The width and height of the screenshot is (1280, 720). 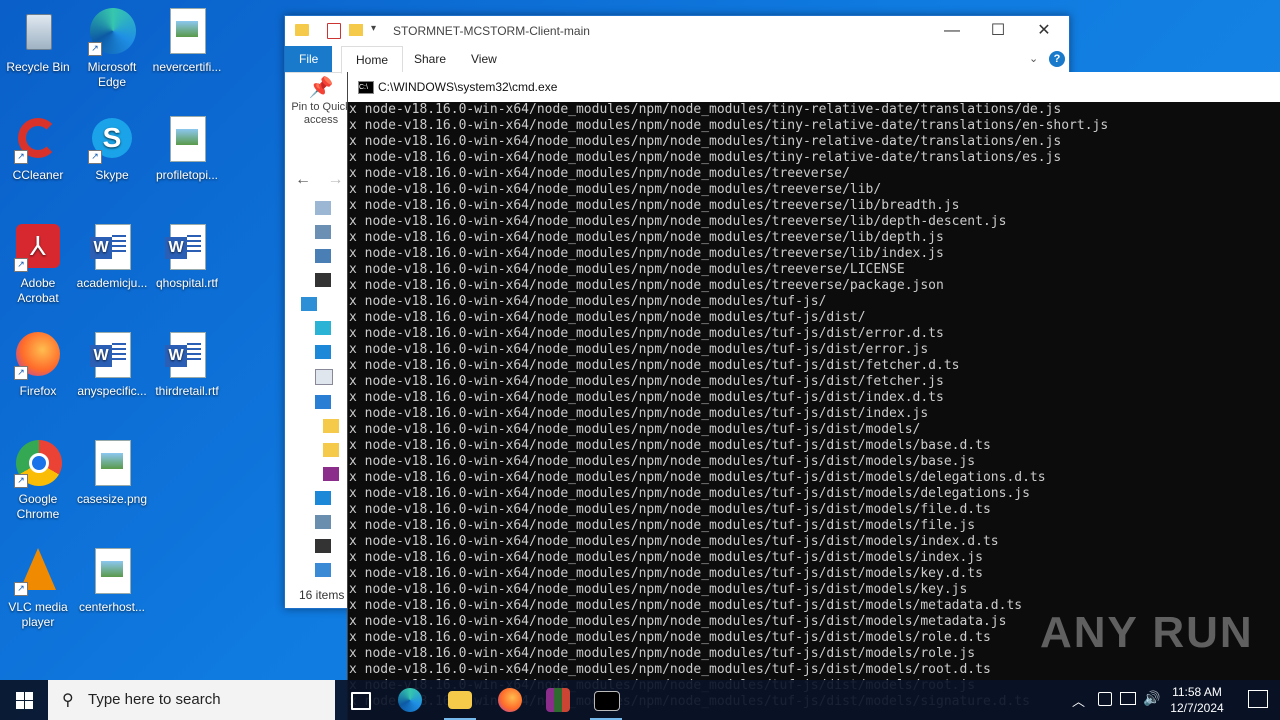 I want to click on chevron-down-icon: ⌄, so click(x=1033, y=58).